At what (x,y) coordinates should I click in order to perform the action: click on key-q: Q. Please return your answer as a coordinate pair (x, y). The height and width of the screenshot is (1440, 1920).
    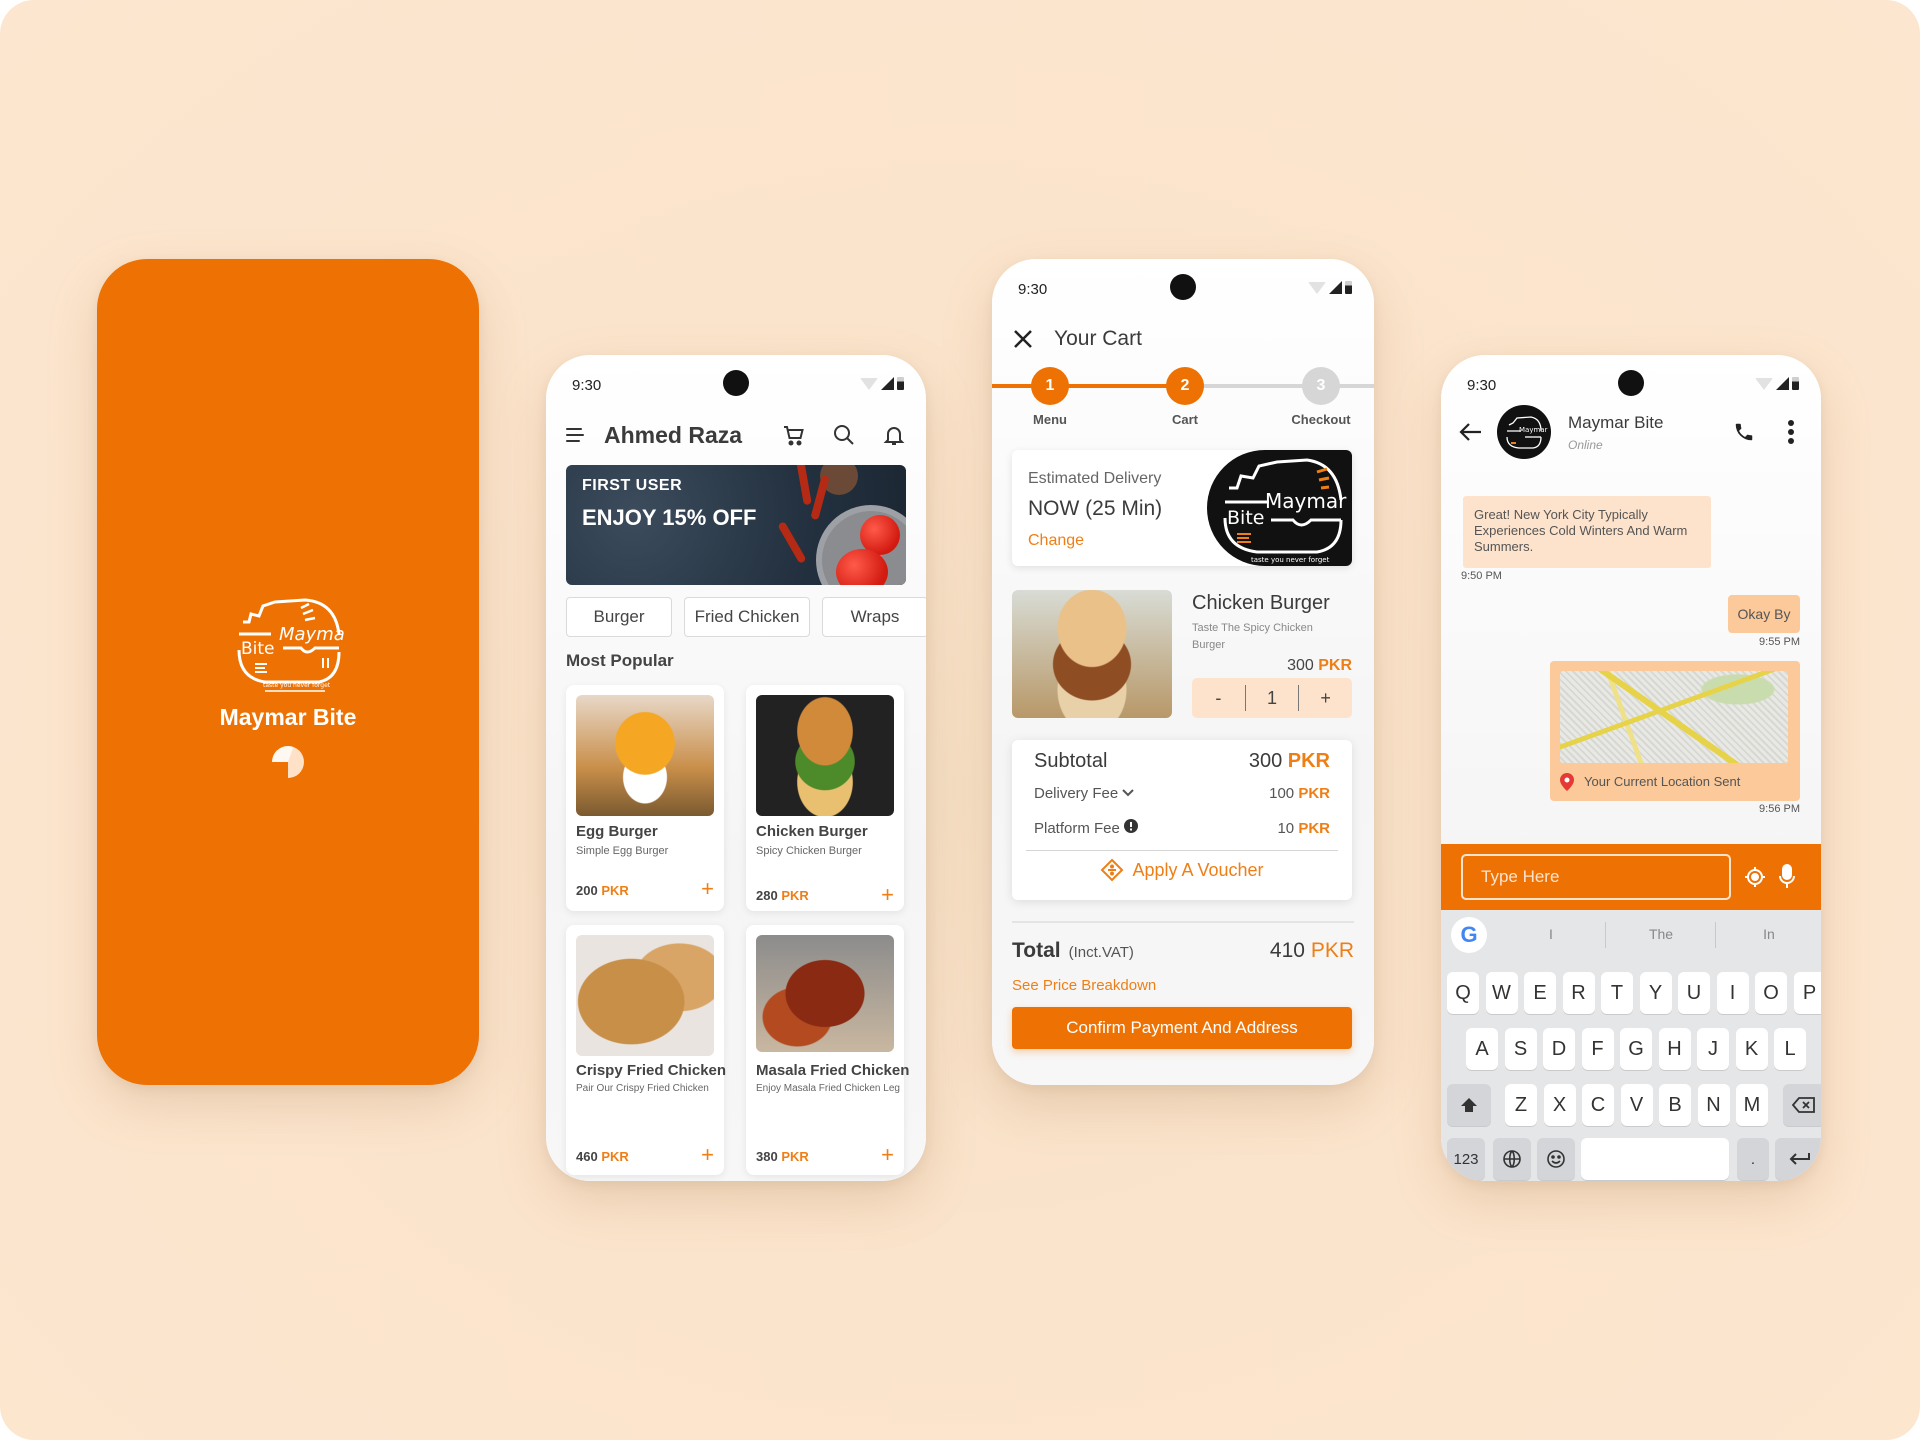
    Looking at the image, I should click on (1463, 993).